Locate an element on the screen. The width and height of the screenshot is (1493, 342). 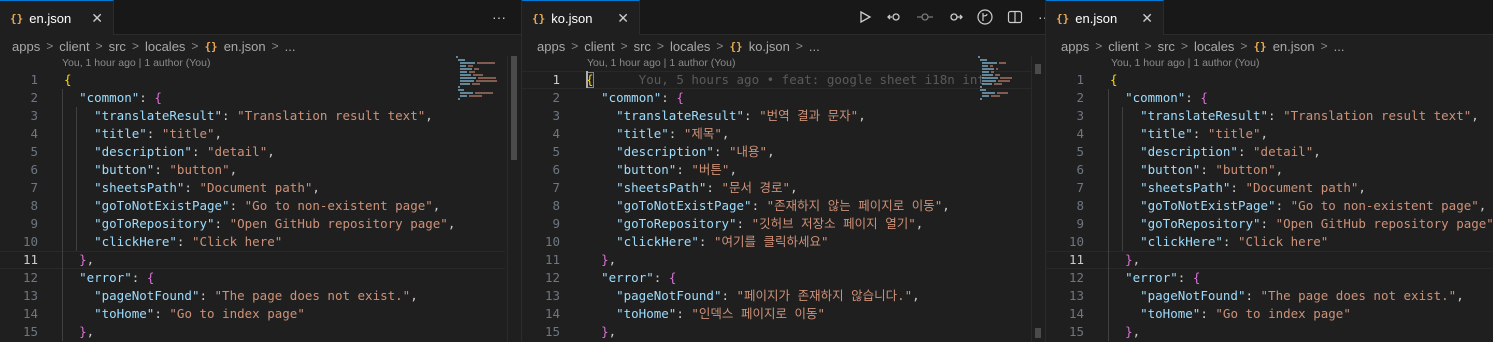
code-line: 5 "description": "내용", is located at coordinates (776, 152).